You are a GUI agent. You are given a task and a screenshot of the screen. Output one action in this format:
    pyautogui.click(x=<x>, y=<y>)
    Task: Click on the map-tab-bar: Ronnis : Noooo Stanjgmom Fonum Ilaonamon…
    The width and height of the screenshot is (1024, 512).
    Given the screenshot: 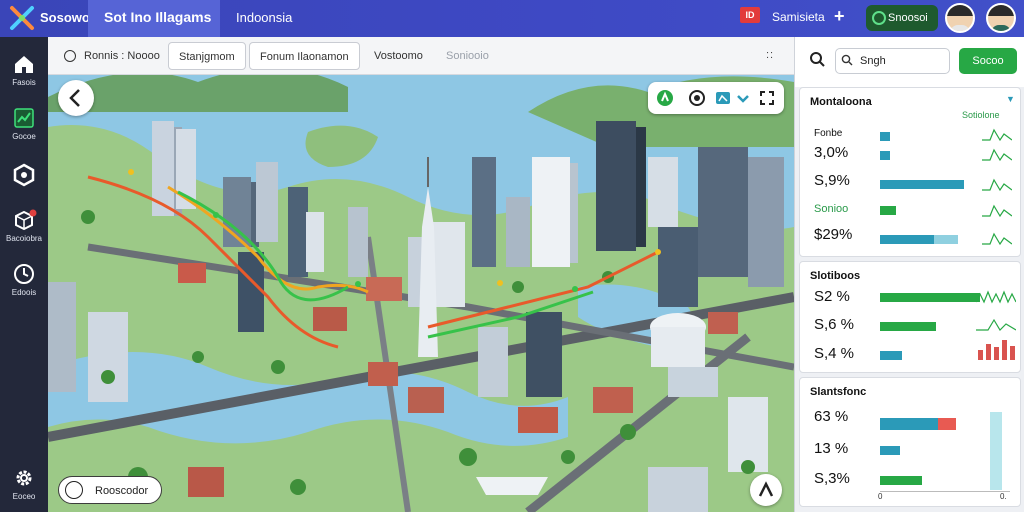 What is the action you would take?
    pyautogui.click(x=421, y=56)
    